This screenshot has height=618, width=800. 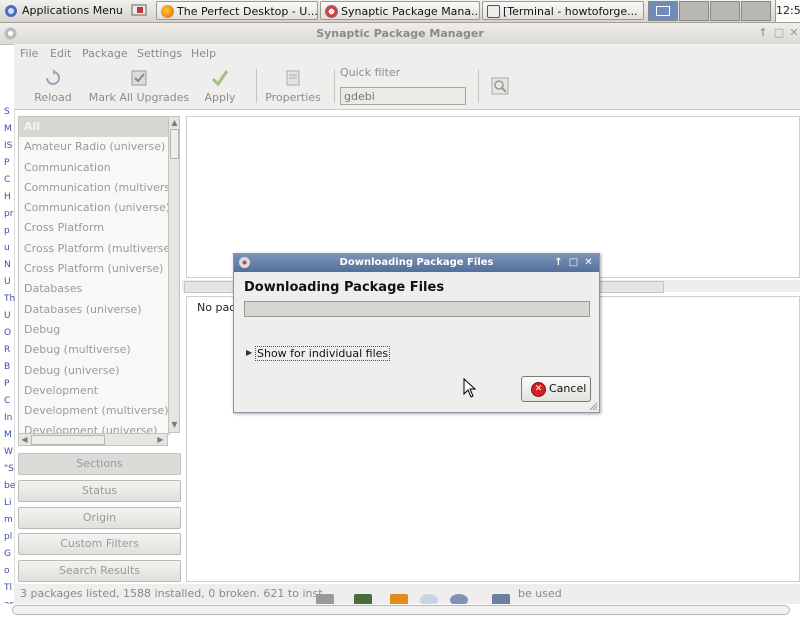 I want to click on browser-link-fragment: pr, so click(x=8, y=214).